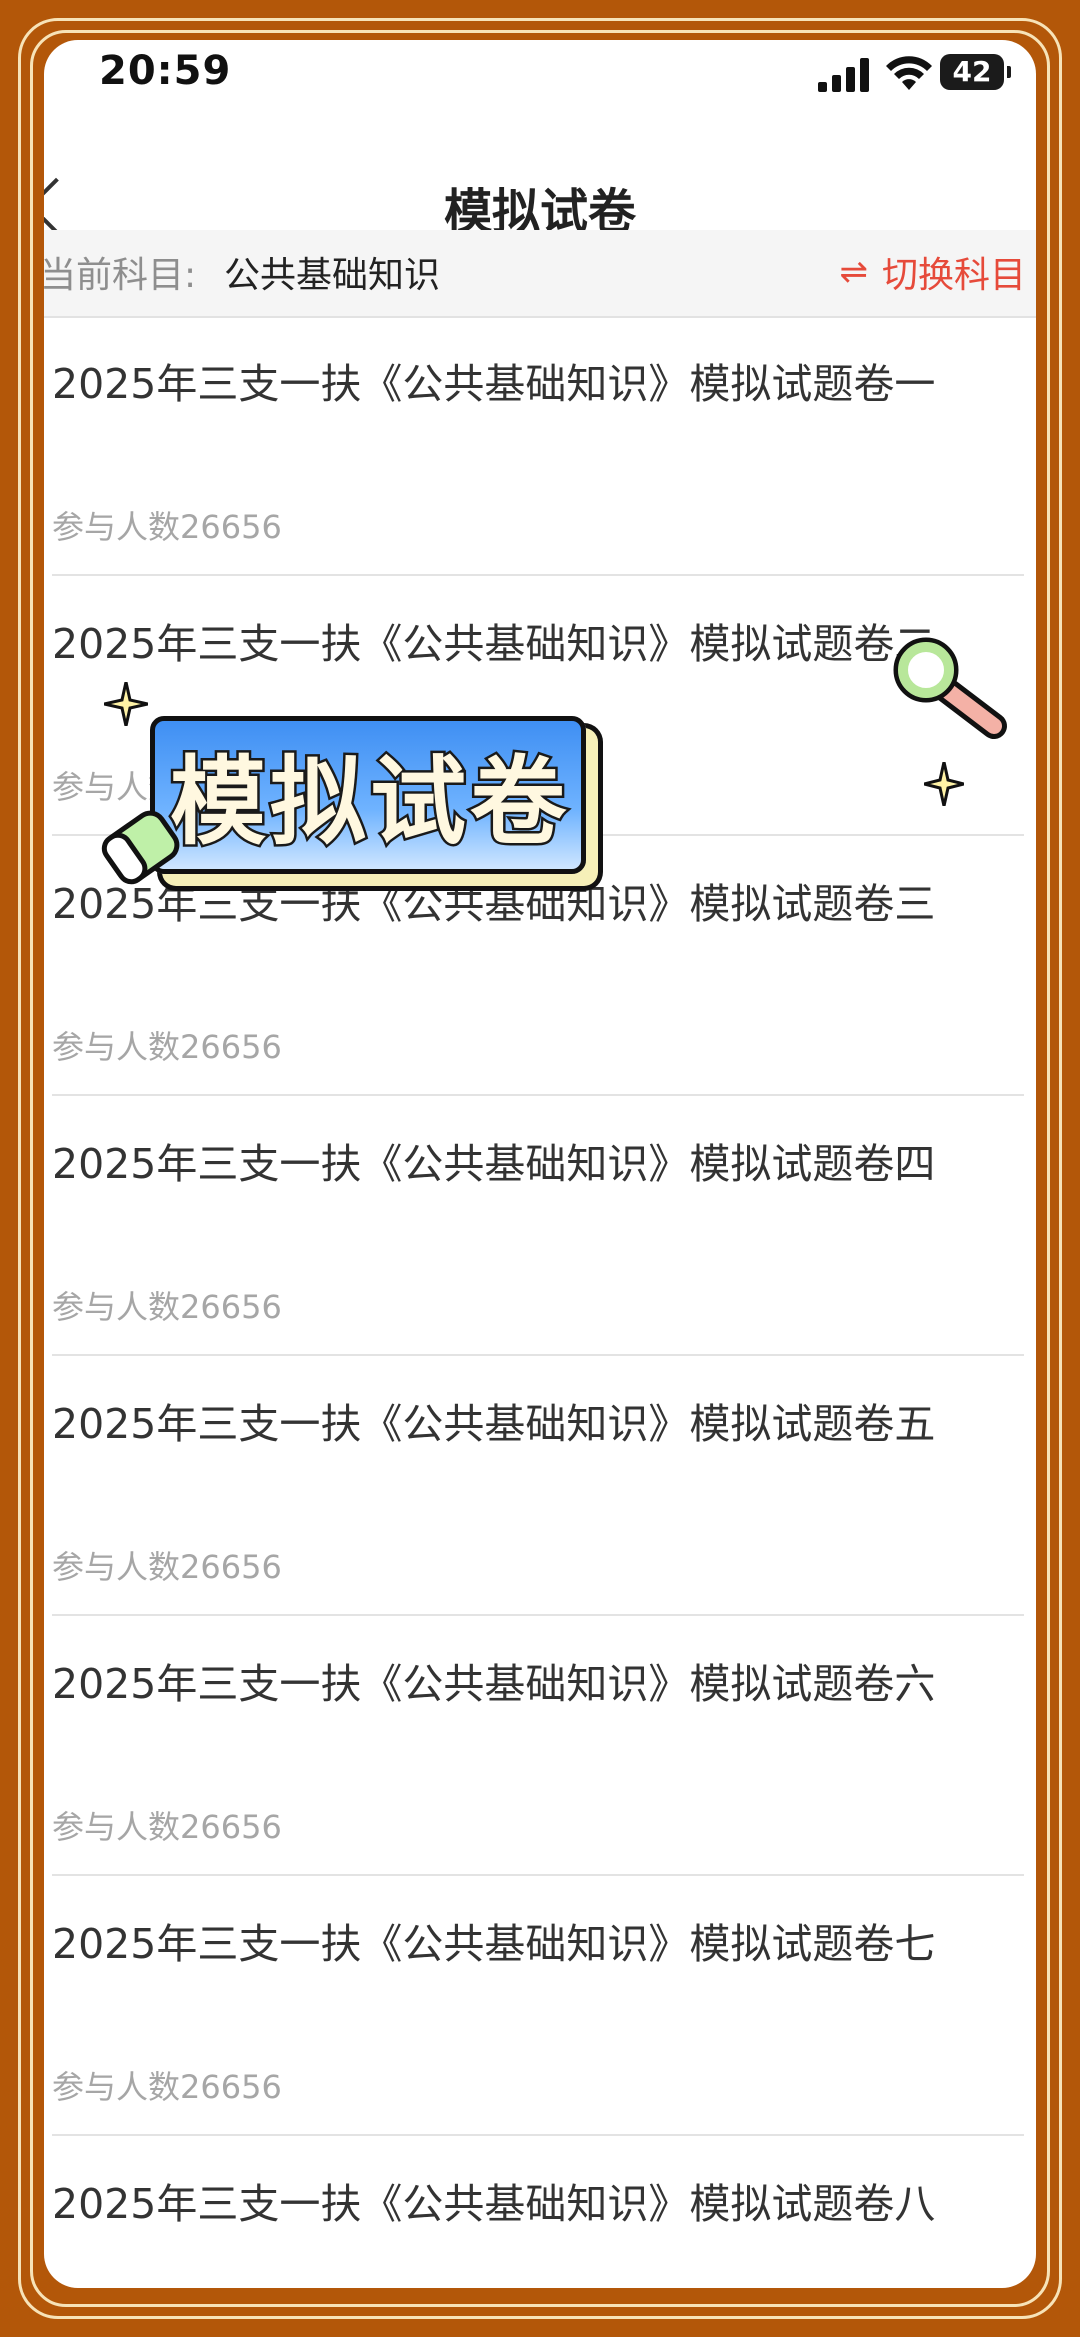  Describe the element at coordinates (950, 688) in the screenshot. I see `magnifier-icon` at that location.